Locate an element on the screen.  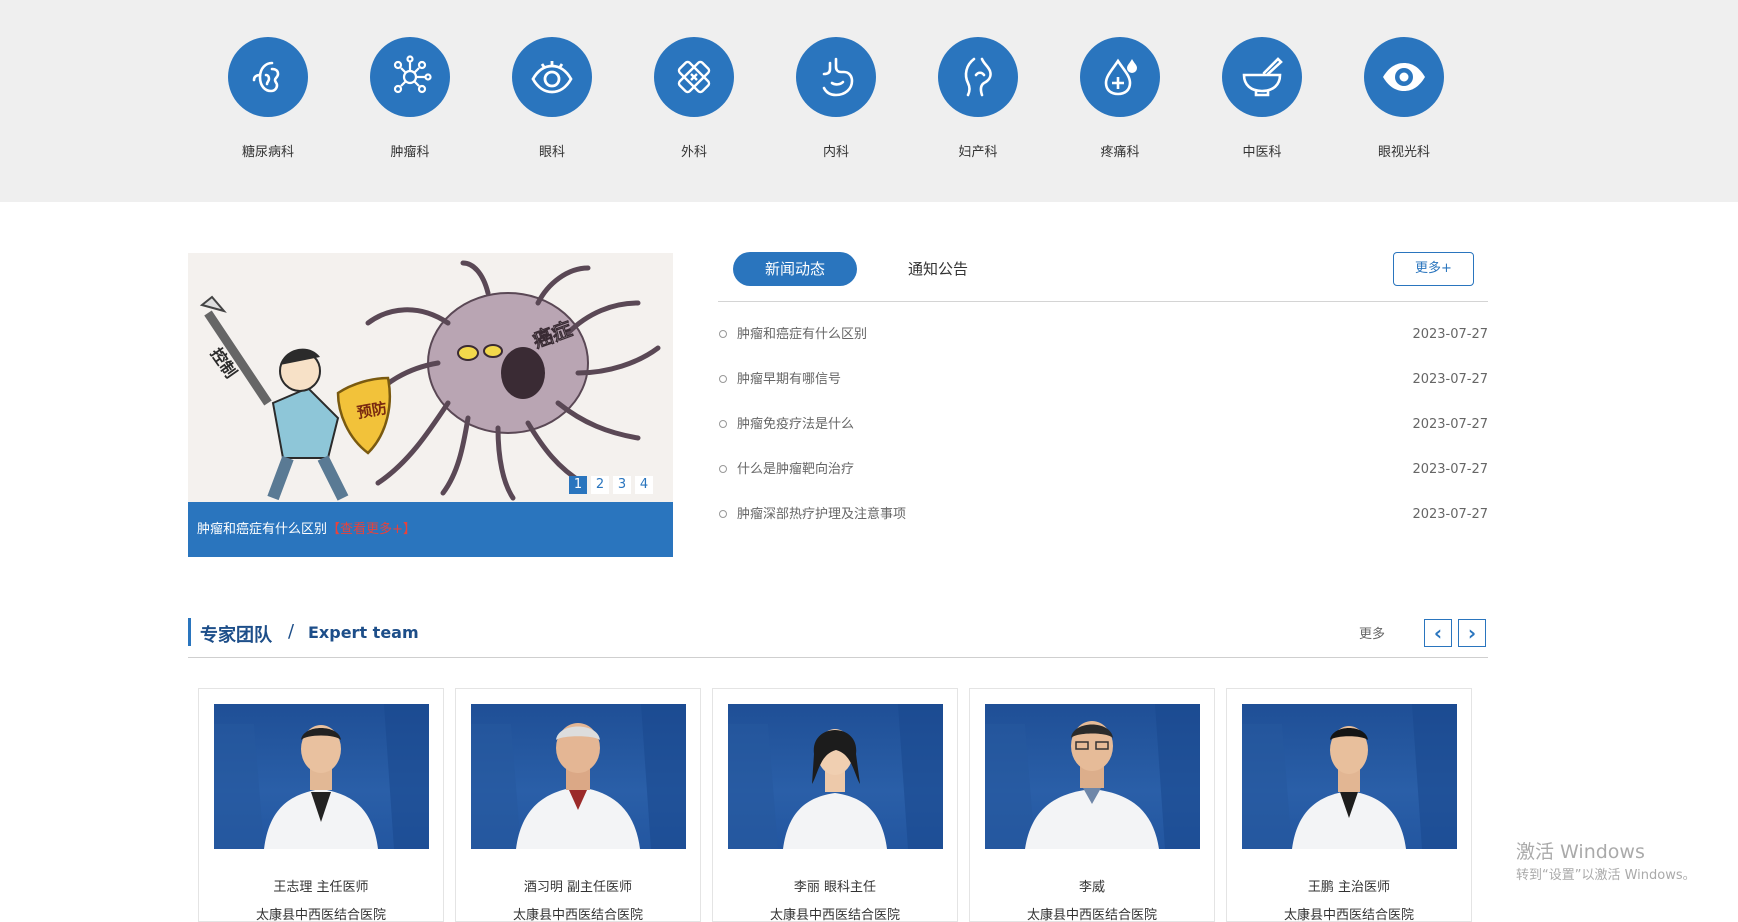
news-item-title: 肿瘤免疫疗法是什么 is located at coordinates (795, 424).